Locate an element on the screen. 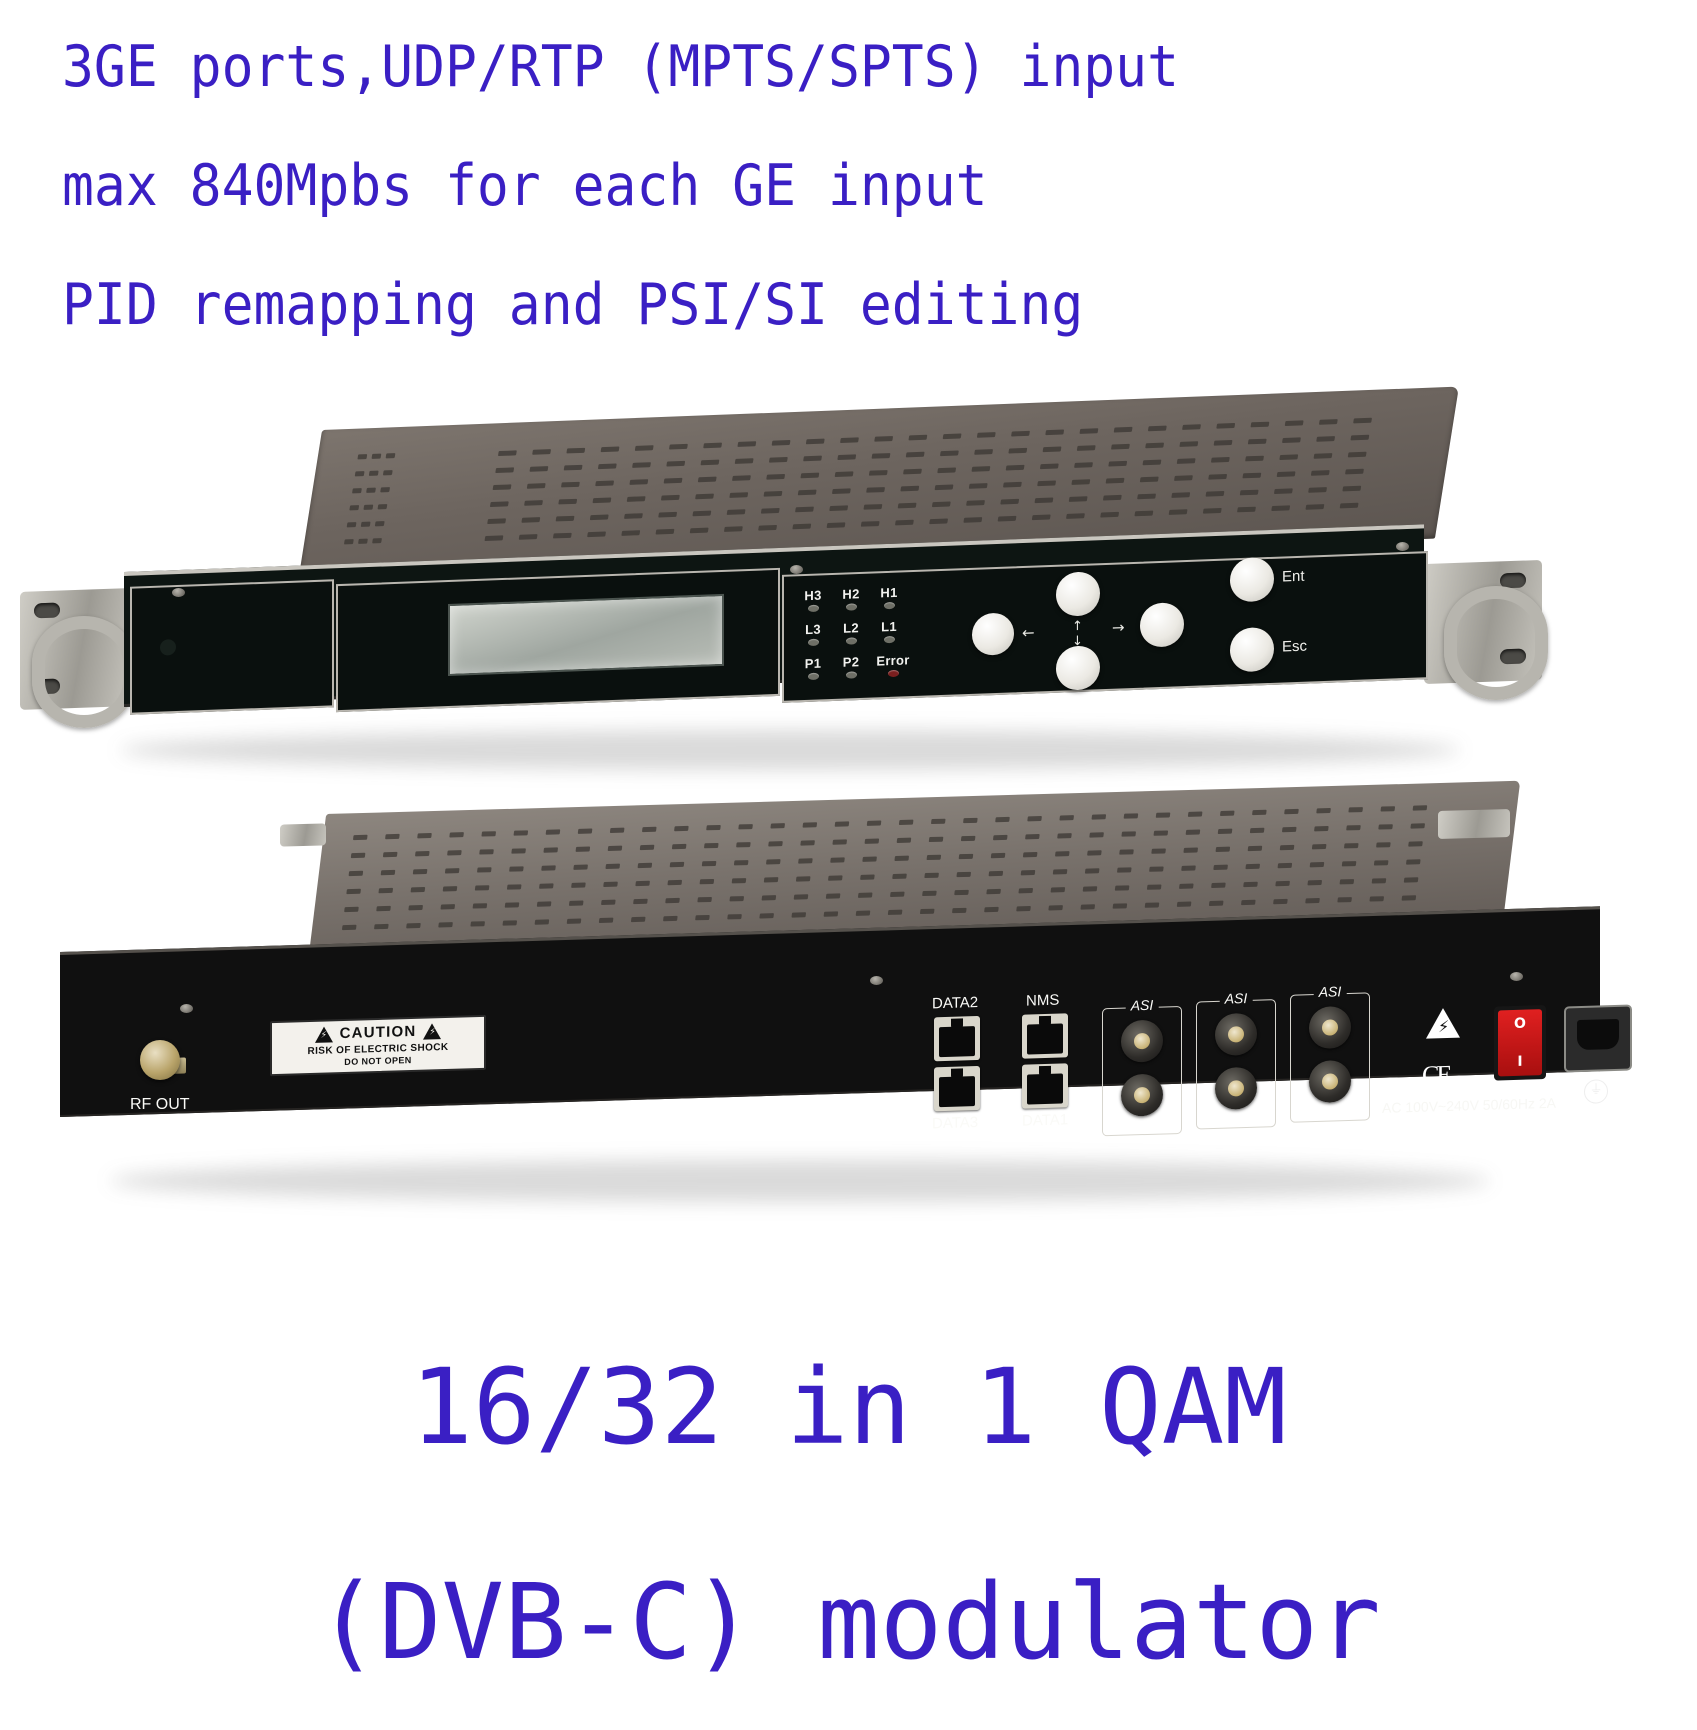  port-label-data1: DATA1 is located at coordinates (1045, 1120).